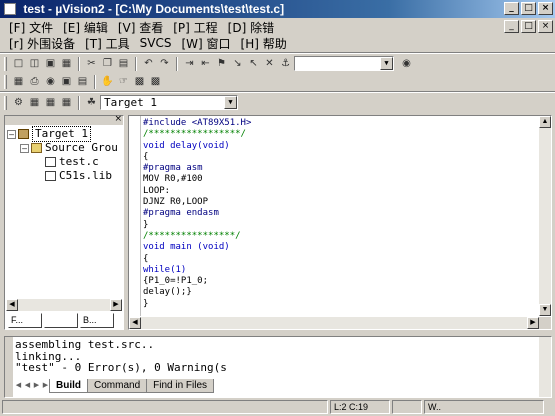  I want to click on tab-regs, so click(61, 320).